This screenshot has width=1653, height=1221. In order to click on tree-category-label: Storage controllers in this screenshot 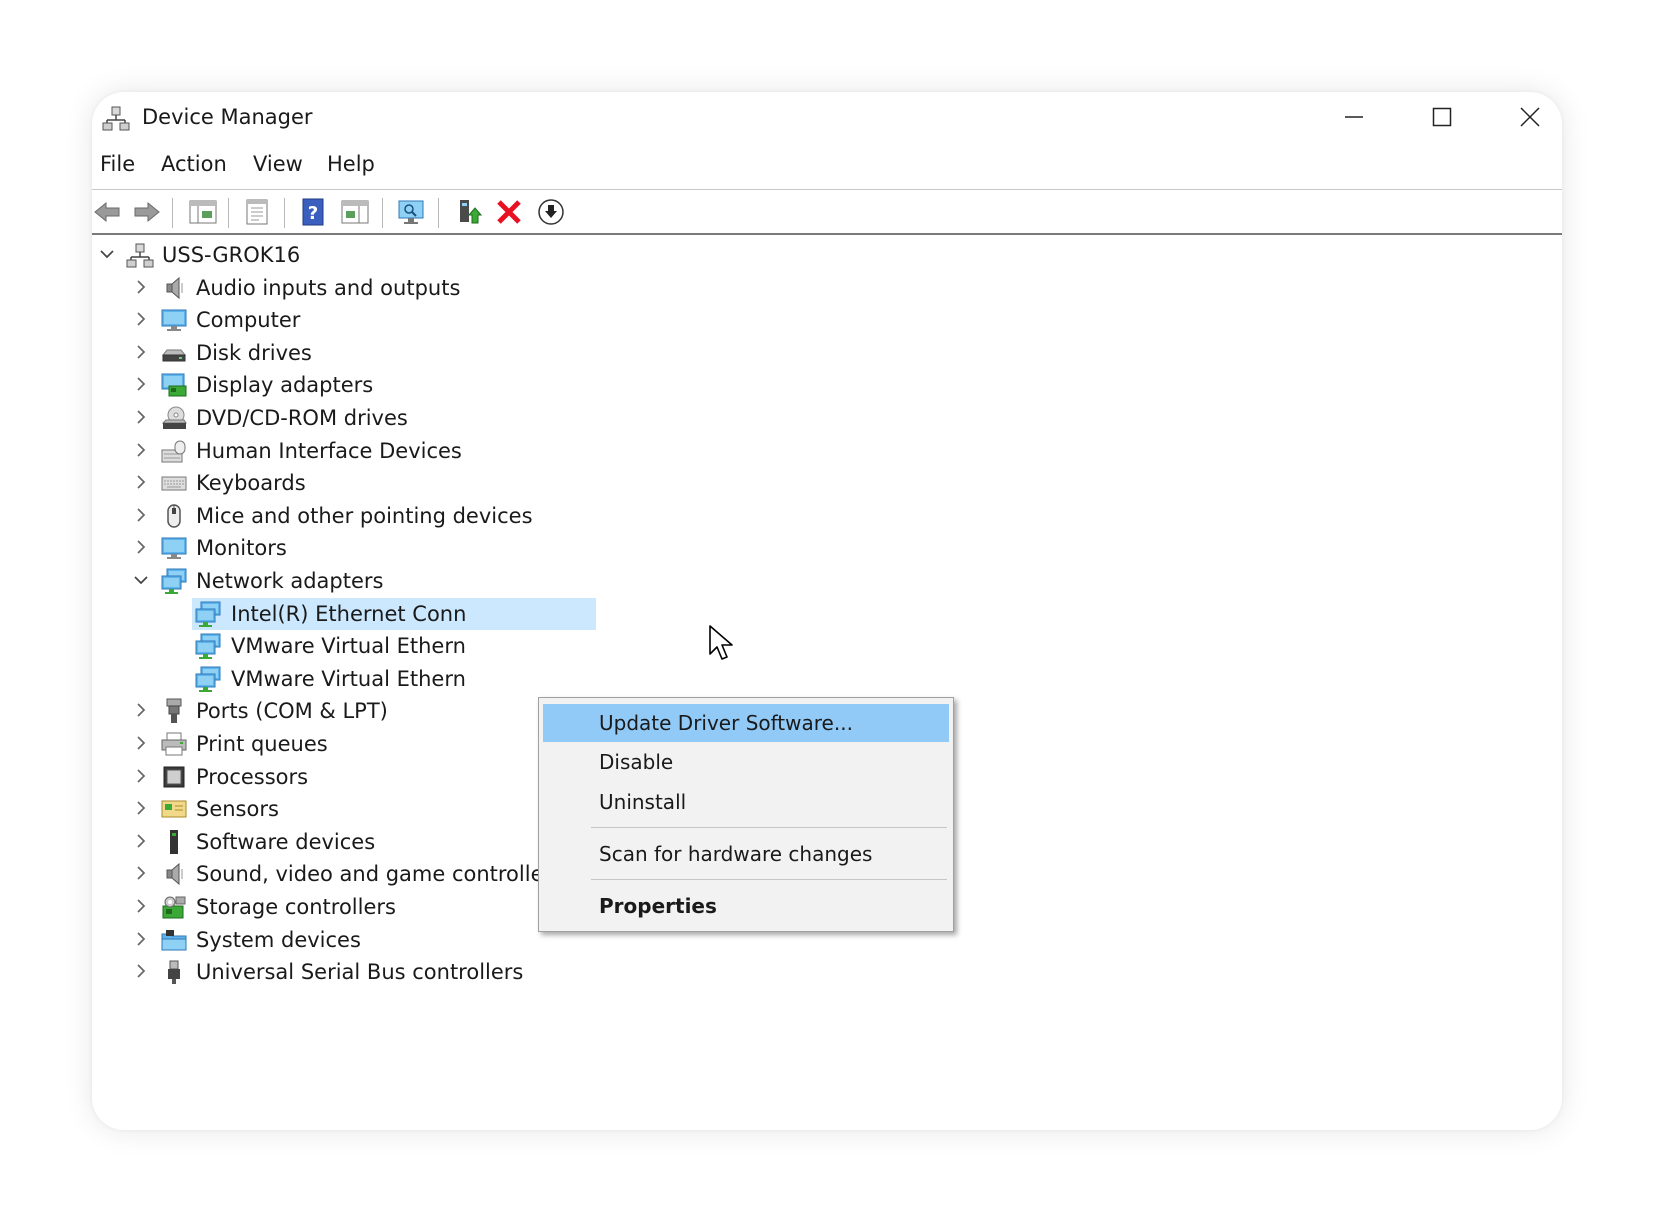, I will do `click(296, 907)`.